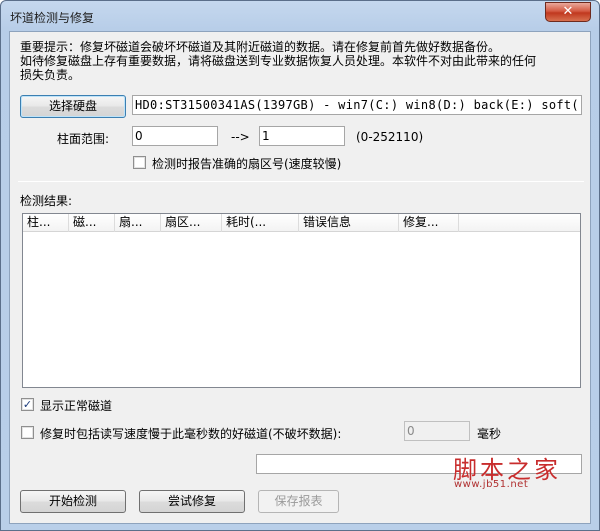 The image size is (600, 531). What do you see at coordinates (489, 434) in the screenshot?
I see `ms-unit-label: 毫秒` at bounding box center [489, 434].